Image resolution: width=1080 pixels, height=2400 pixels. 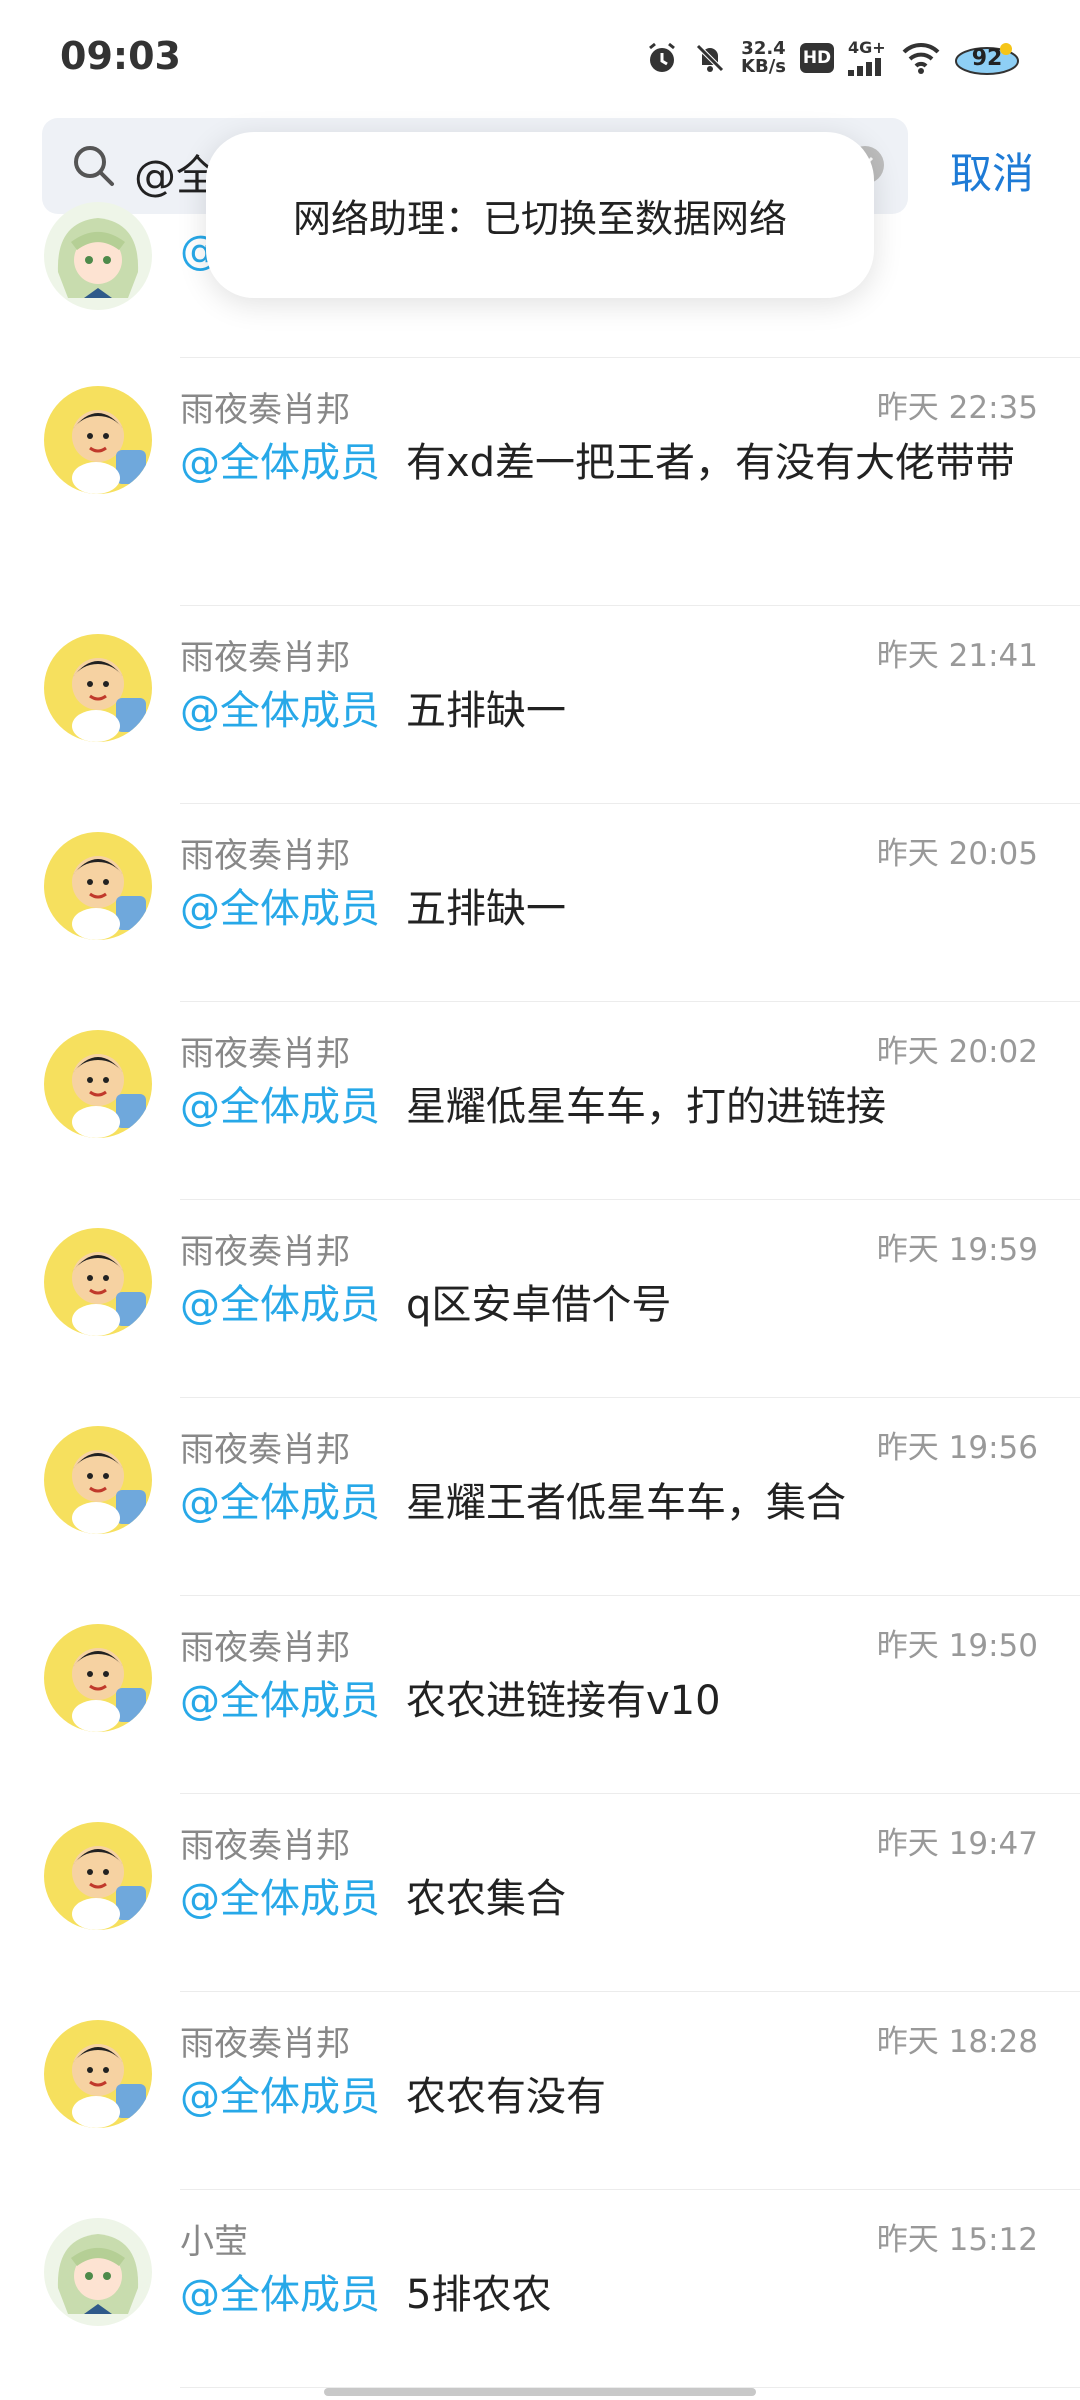 What do you see at coordinates (540, 215) in the screenshot?
I see `network-toast: 网络助理：已切换至数据网络` at bounding box center [540, 215].